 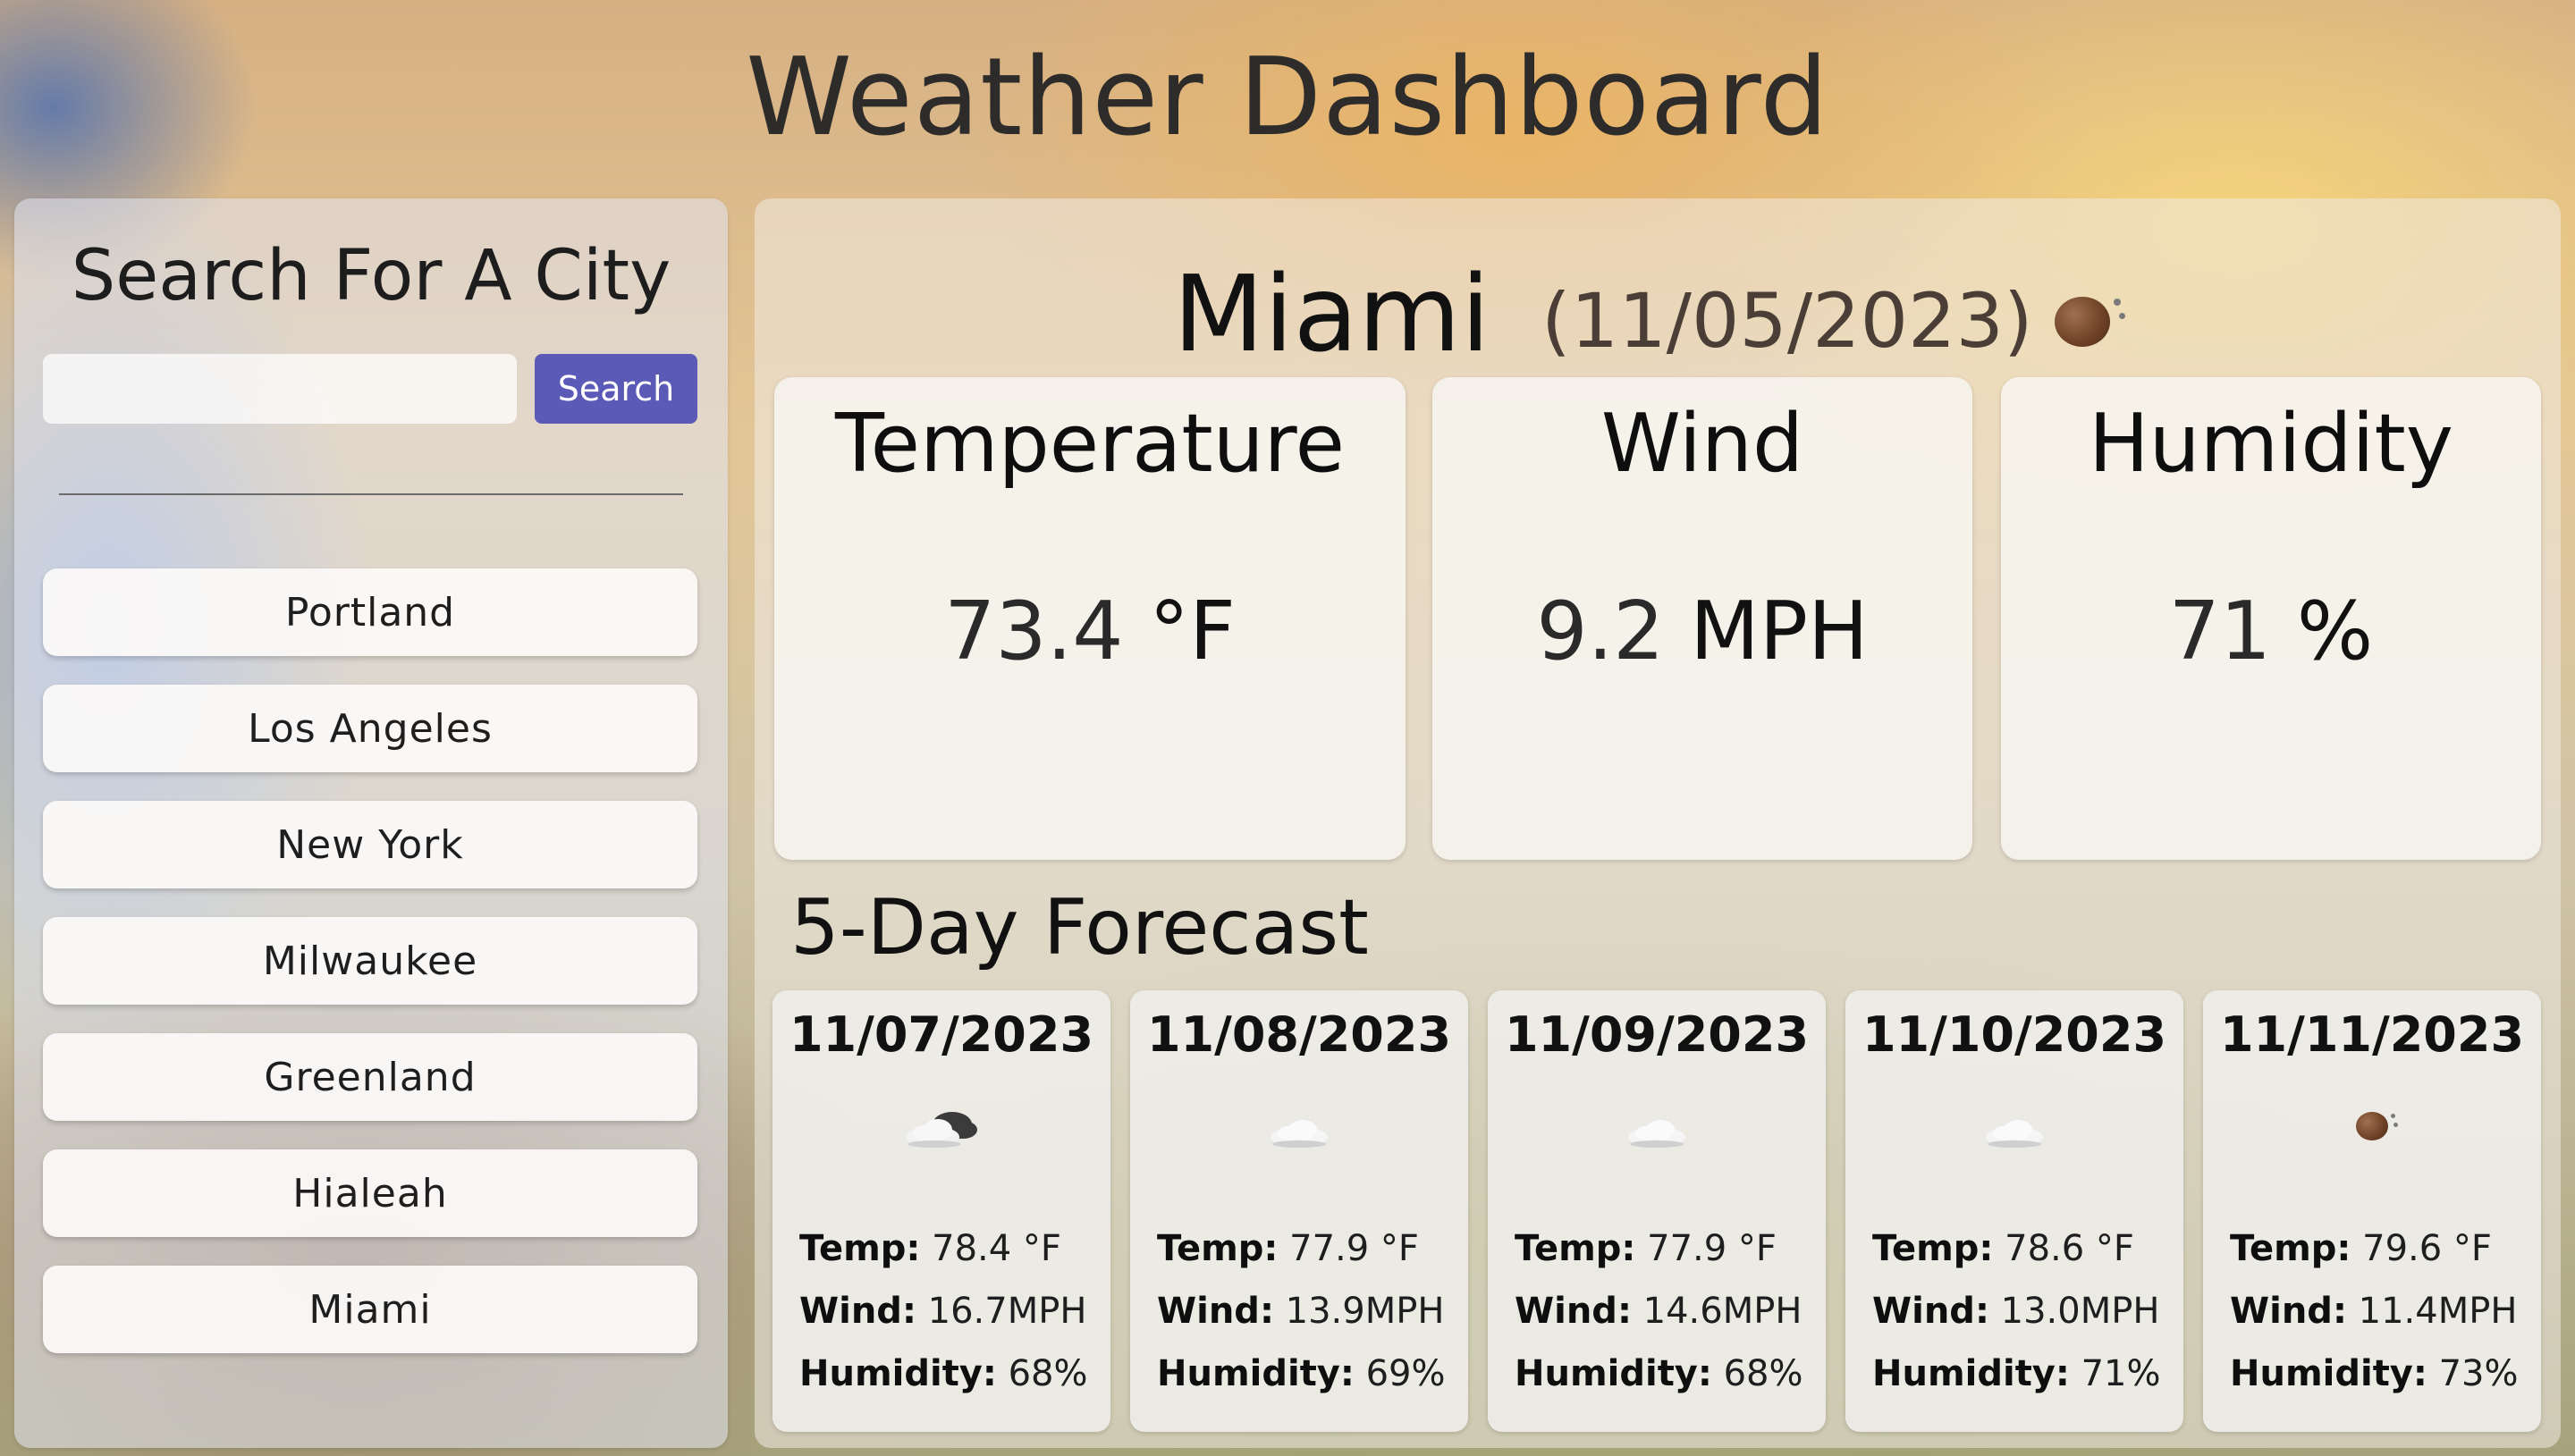 What do you see at coordinates (370, 1077) in the screenshot?
I see `history-item-greenland: Greenland` at bounding box center [370, 1077].